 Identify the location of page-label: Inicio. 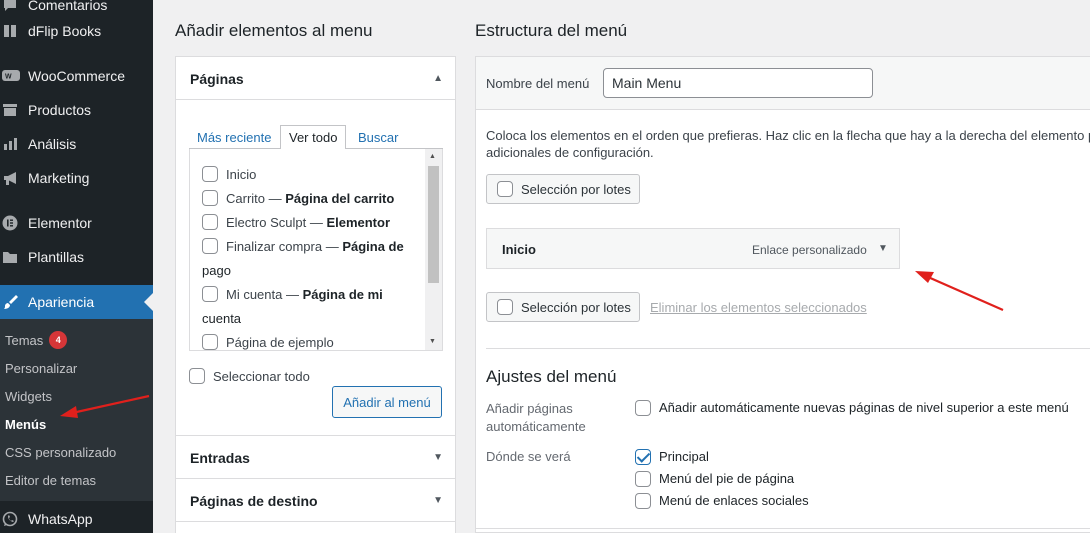
(241, 174).